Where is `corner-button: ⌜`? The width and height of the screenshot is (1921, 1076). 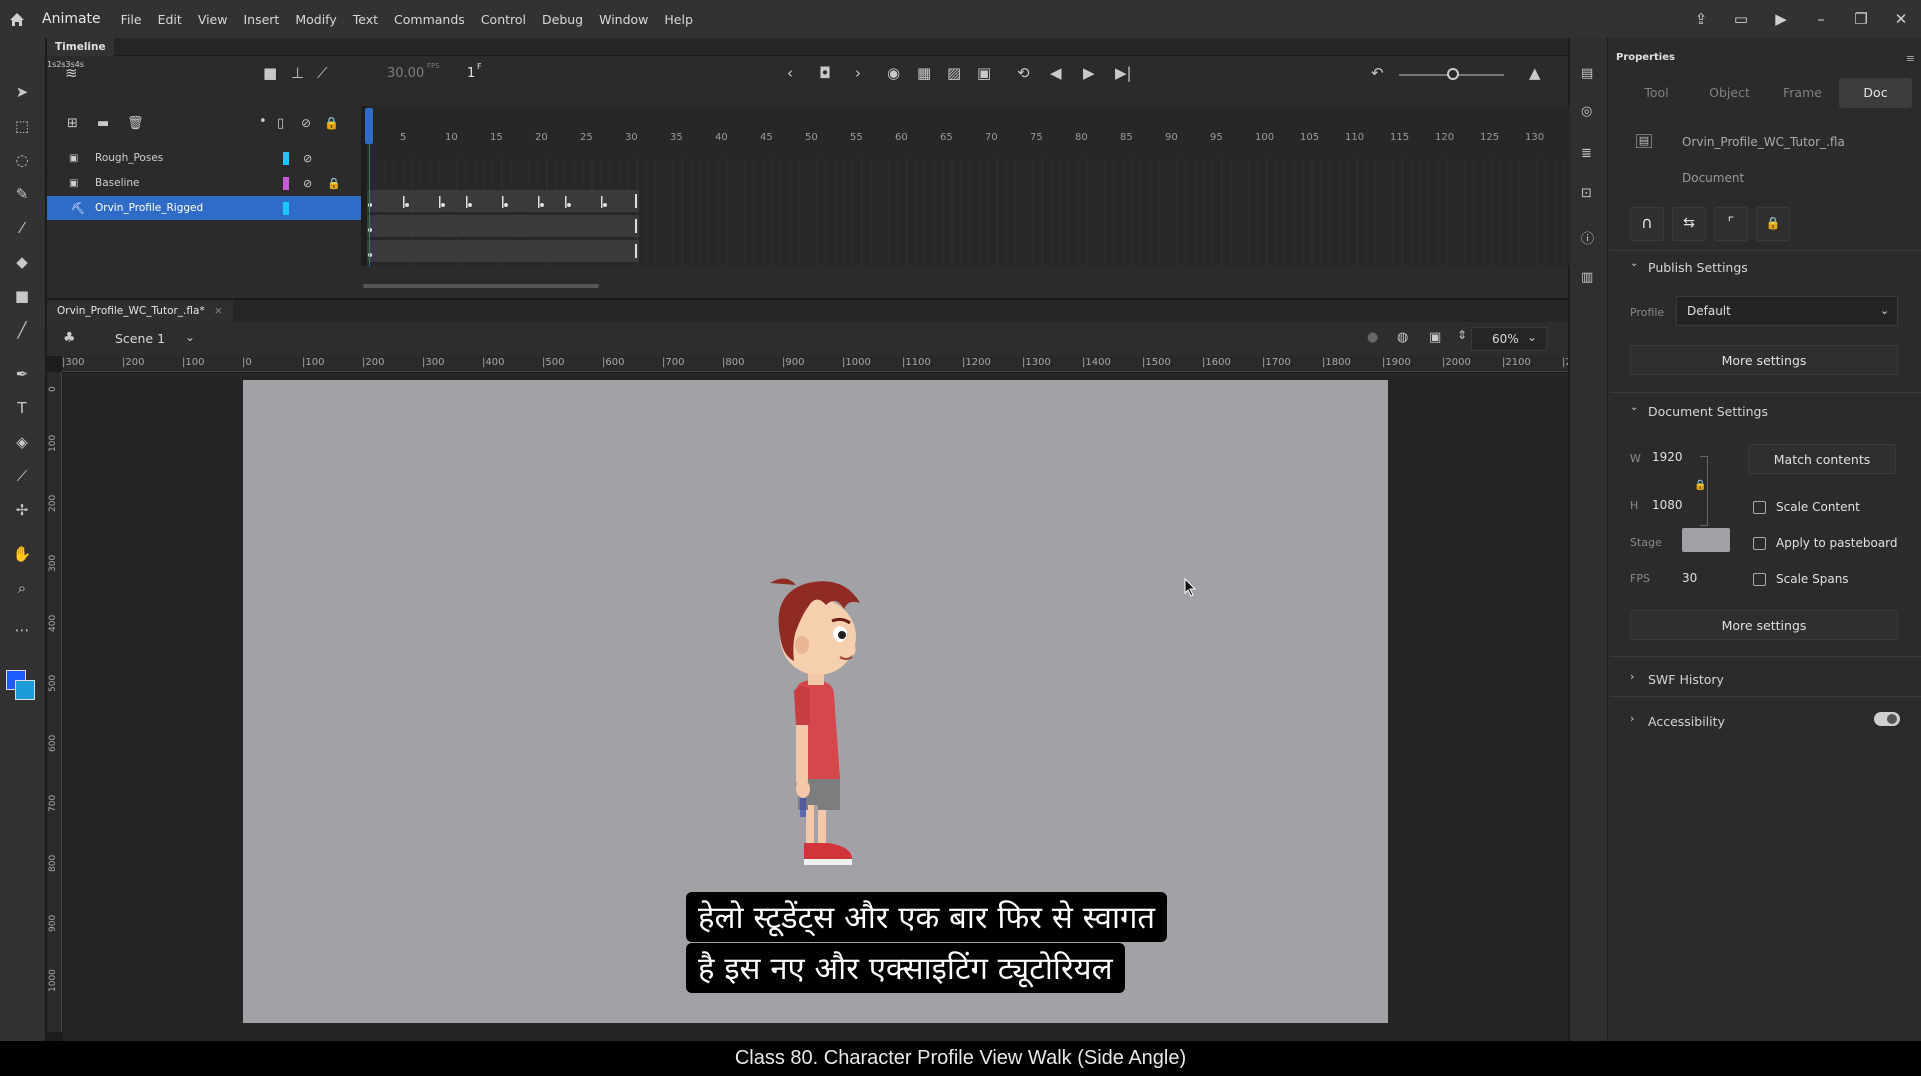
corner-button: ⌜ is located at coordinates (1731, 224).